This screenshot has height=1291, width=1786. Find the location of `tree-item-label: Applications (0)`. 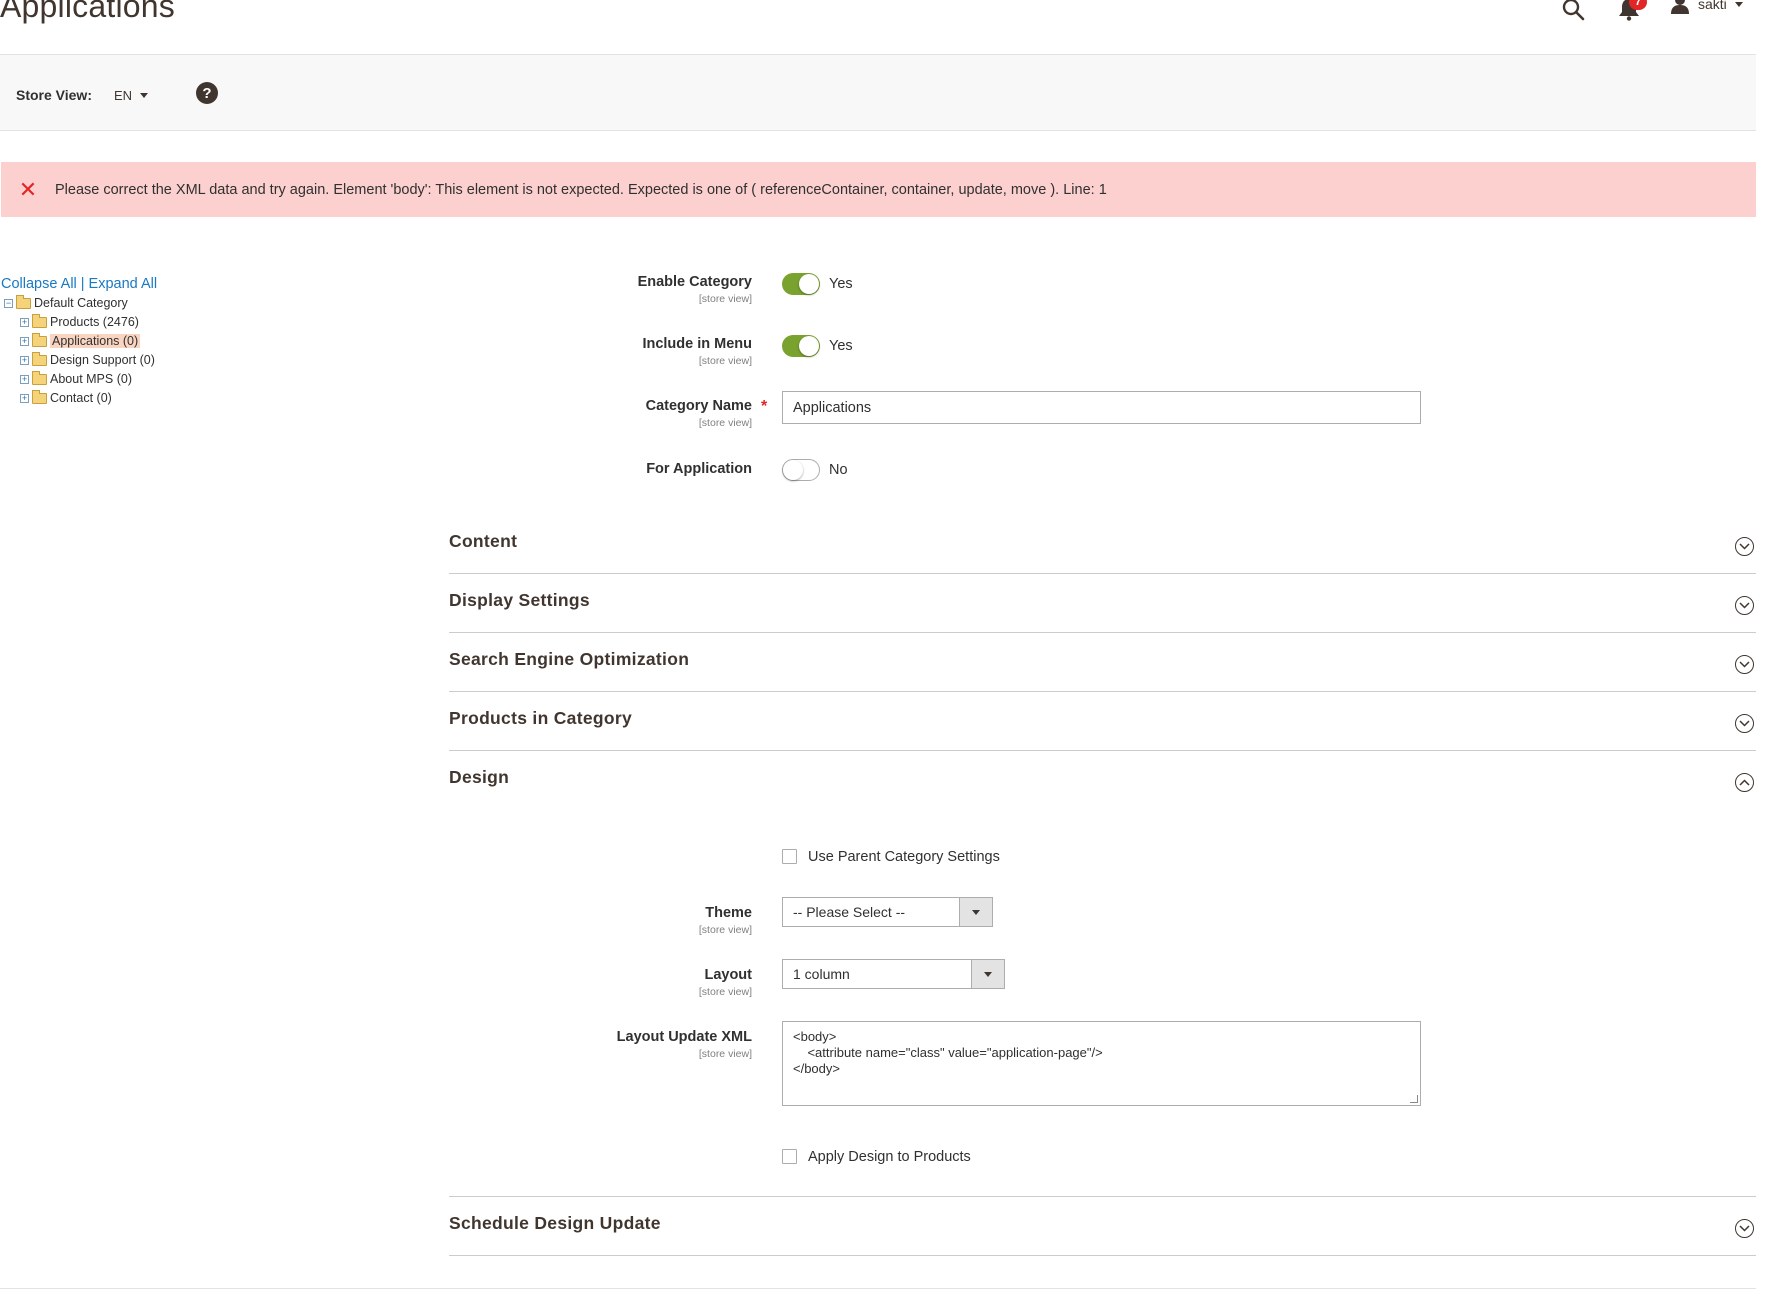

tree-item-label: Applications (0) is located at coordinates (95, 341).